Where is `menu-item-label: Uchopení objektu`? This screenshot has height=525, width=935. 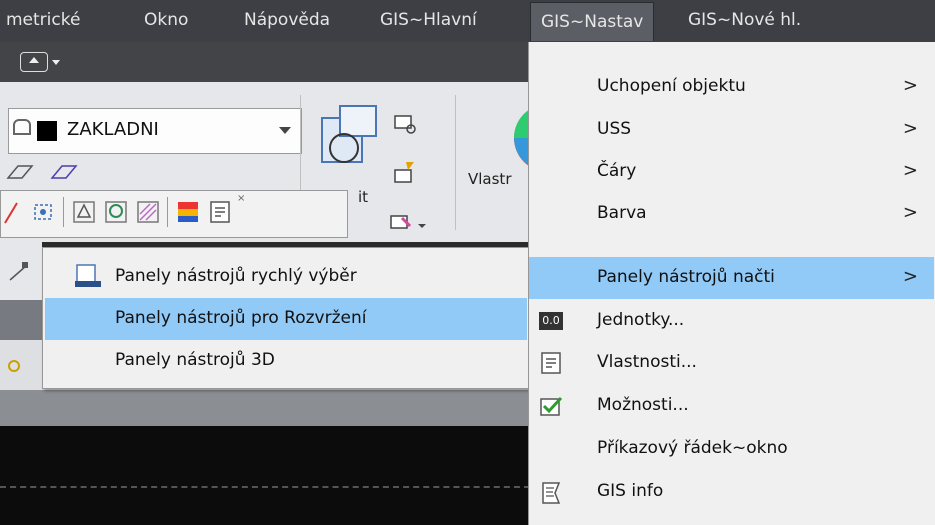 menu-item-label: Uchopení objektu is located at coordinates (671, 86).